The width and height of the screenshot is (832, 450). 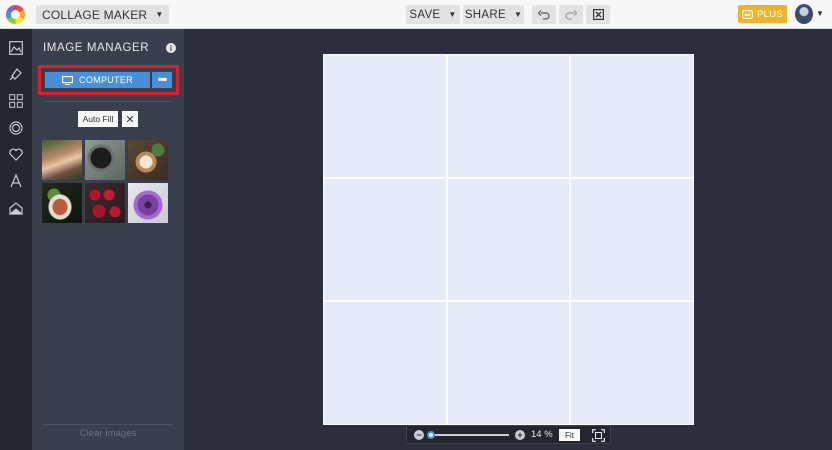 I want to click on undo-button, so click(x=544, y=14).